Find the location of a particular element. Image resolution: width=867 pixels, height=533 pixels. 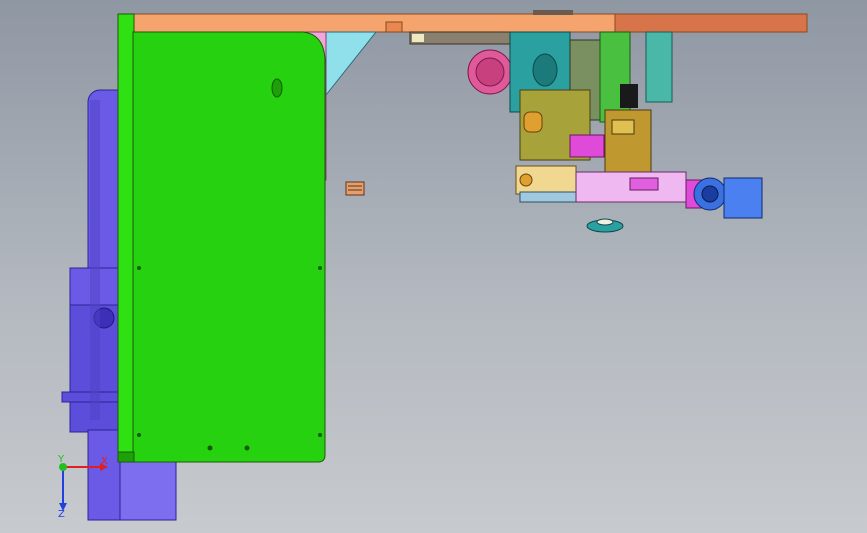

plate-foot is located at coordinates (126, 457).